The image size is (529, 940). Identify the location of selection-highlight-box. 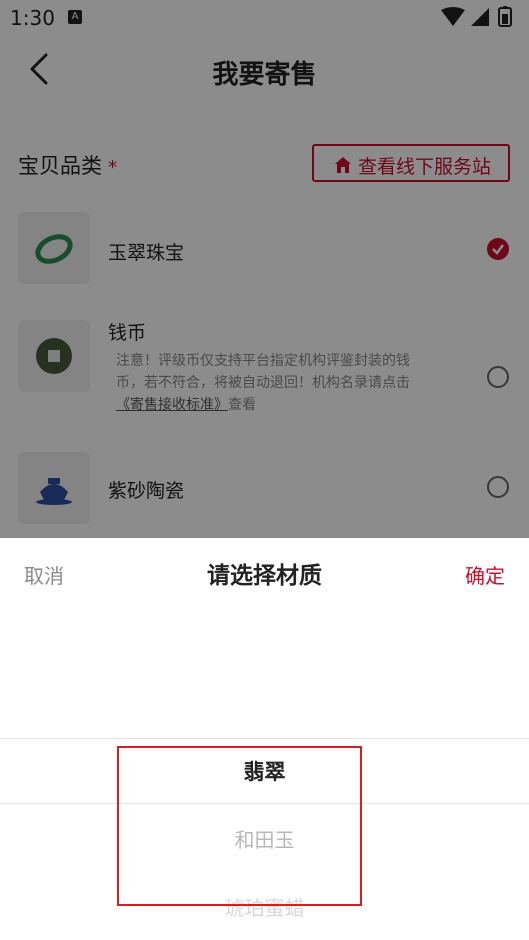
(239, 826).